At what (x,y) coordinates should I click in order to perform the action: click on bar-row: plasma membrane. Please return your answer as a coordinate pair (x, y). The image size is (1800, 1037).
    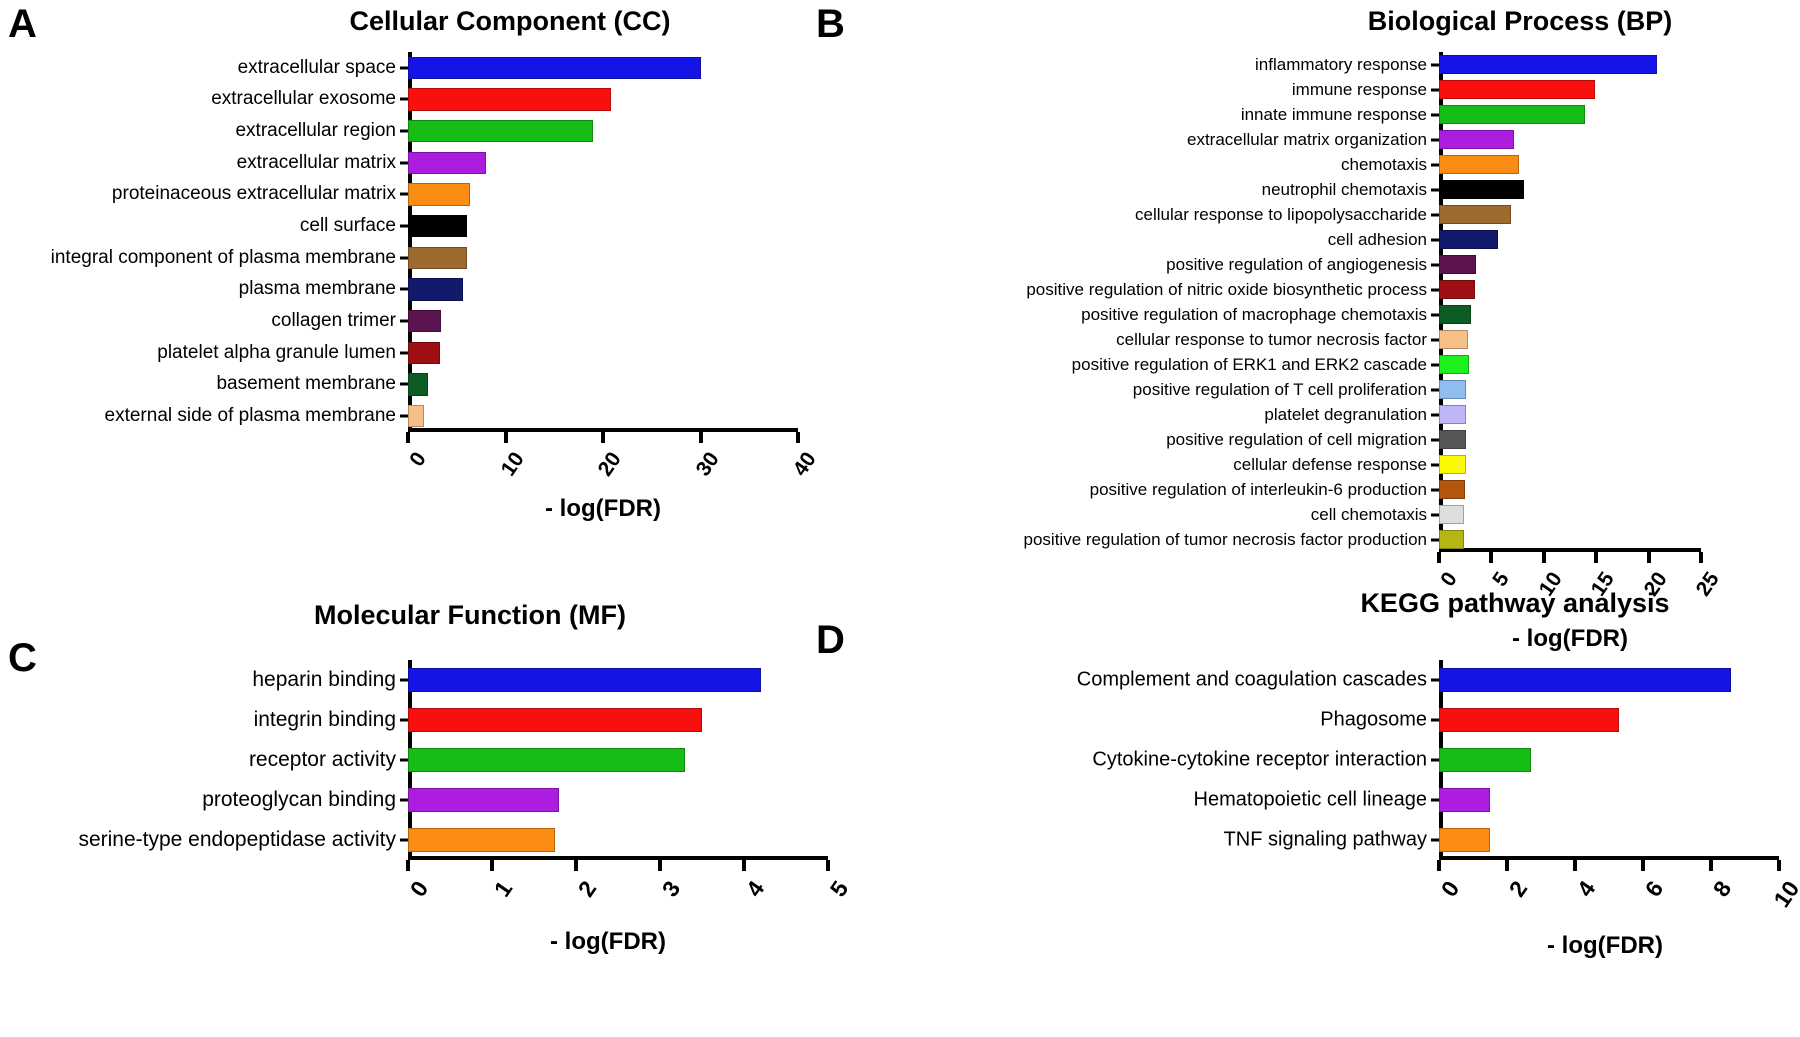
    Looking at the image, I should click on (518, 289).